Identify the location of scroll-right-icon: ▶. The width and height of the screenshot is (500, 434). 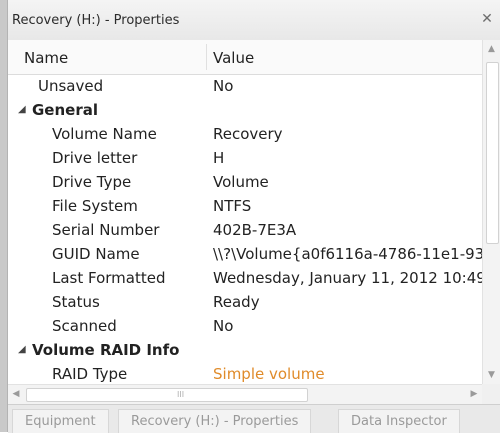
(474, 394).